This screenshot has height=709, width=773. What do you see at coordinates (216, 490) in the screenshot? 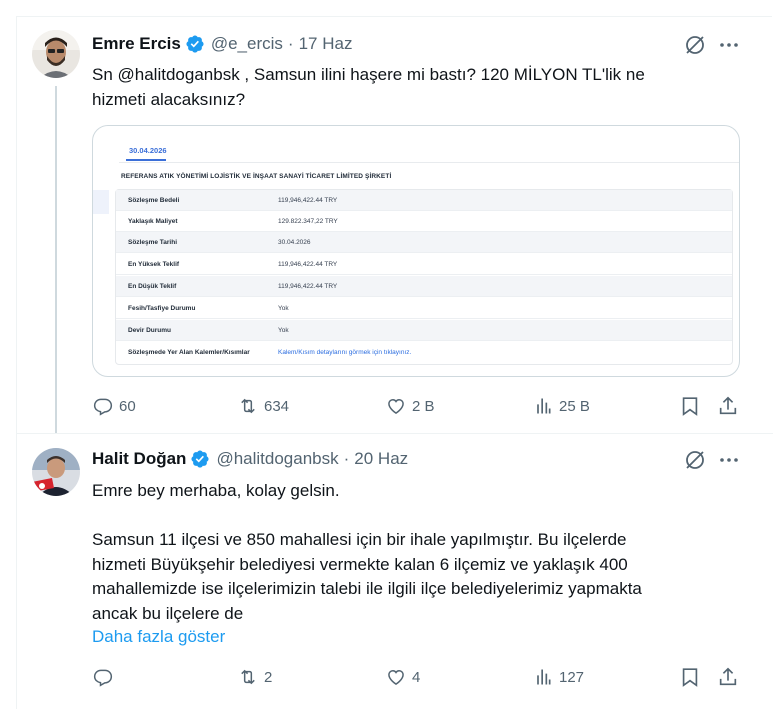
I see `tweet-text-line: Emre bey merhaba, kolay gelsin.` at bounding box center [216, 490].